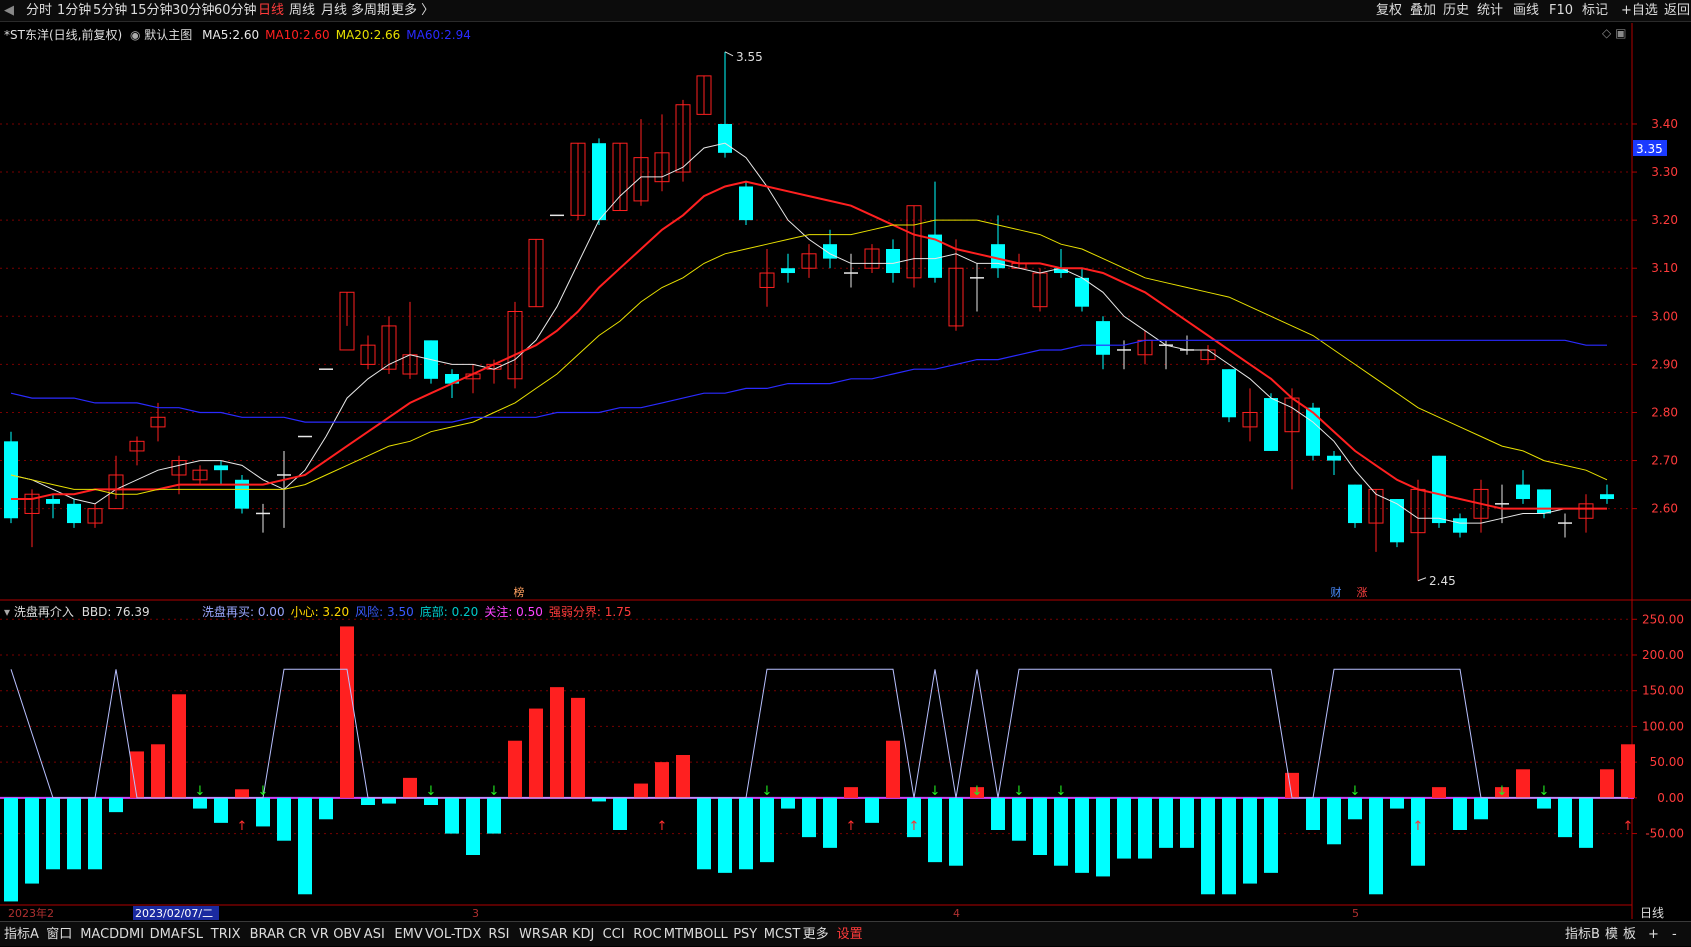  I want to click on timeframe-tab: 多周期, so click(370, 11).